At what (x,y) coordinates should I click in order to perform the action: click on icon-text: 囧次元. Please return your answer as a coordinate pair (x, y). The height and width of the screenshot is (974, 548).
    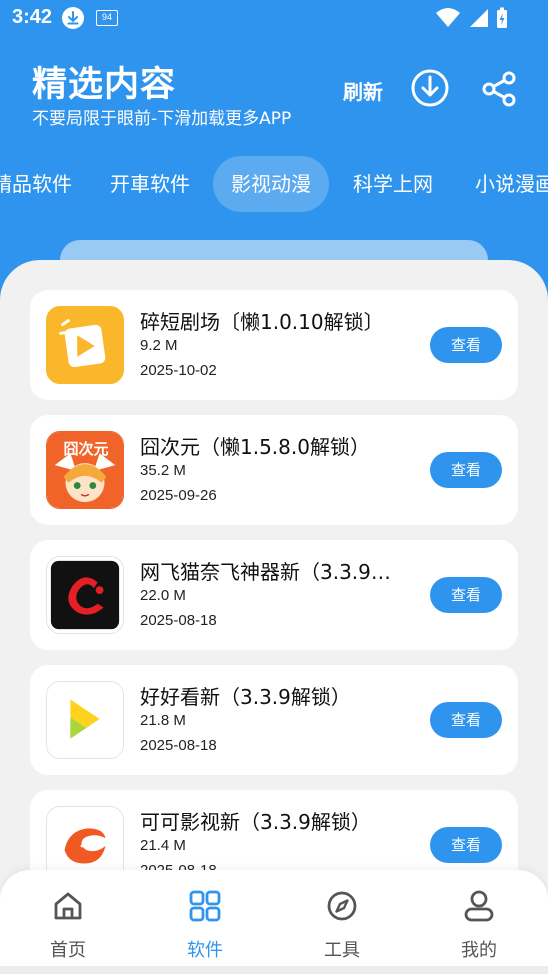
    Looking at the image, I should click on (86, 449).